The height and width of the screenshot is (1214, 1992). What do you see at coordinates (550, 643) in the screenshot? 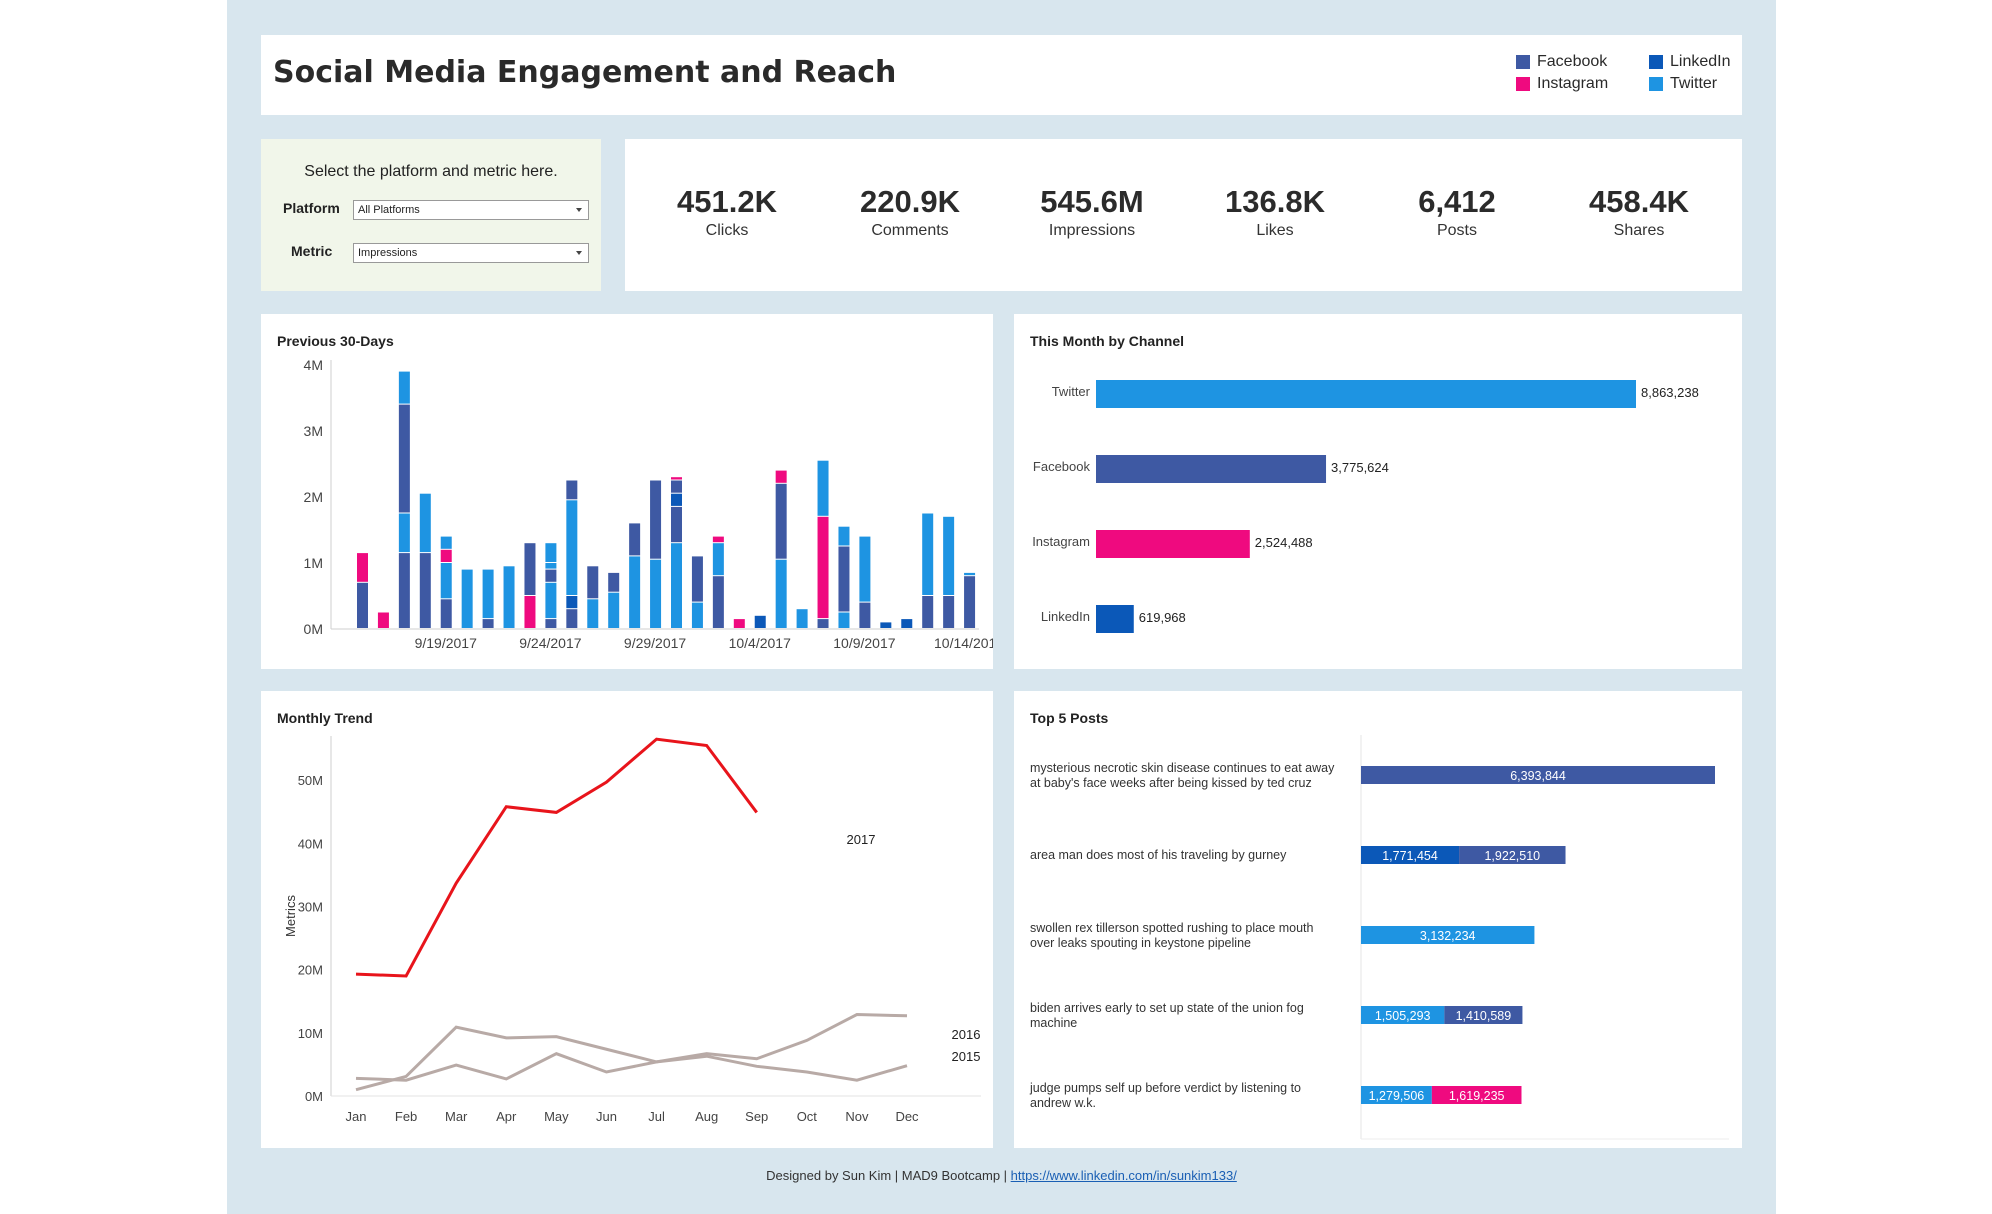
I see `x-tick-label: 9/24/2017` at bounding box center [550, 643].